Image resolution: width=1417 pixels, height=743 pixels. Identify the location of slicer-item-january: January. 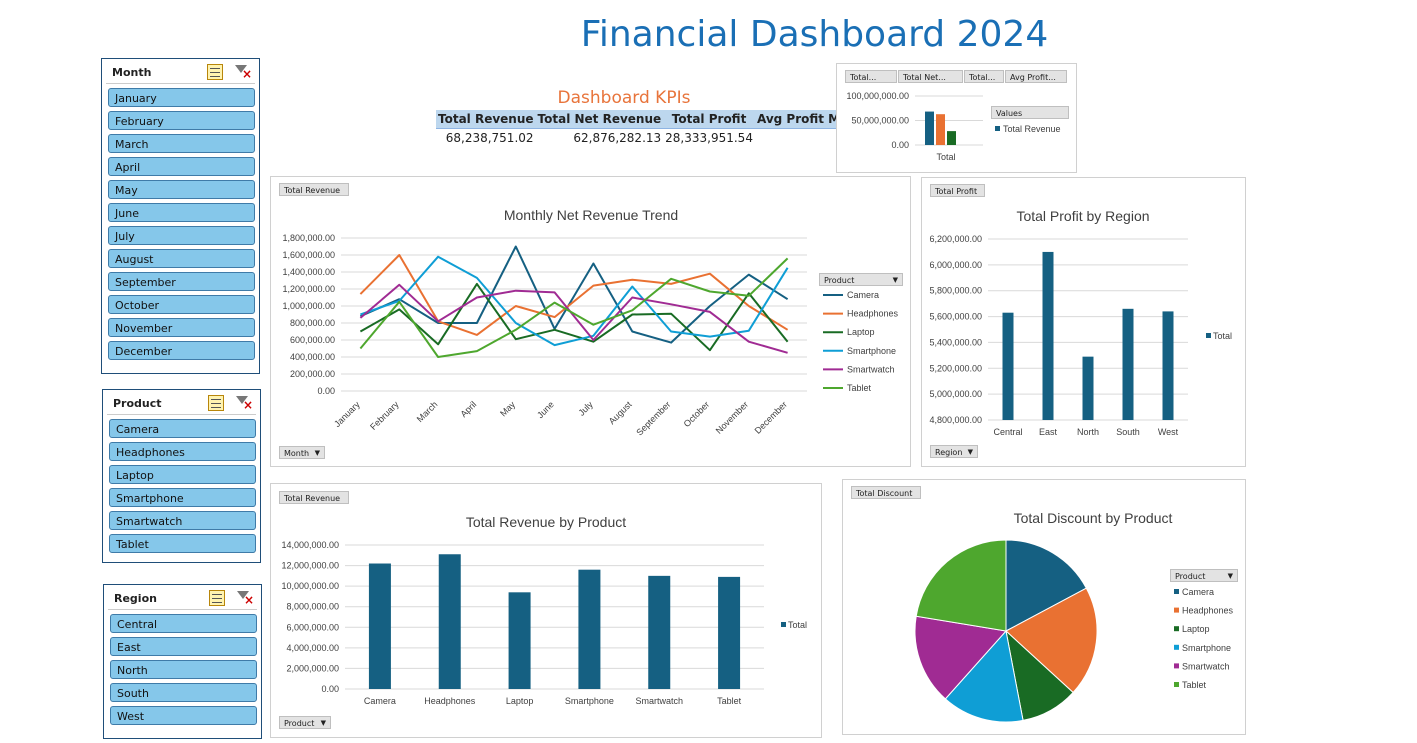
(181, 97).